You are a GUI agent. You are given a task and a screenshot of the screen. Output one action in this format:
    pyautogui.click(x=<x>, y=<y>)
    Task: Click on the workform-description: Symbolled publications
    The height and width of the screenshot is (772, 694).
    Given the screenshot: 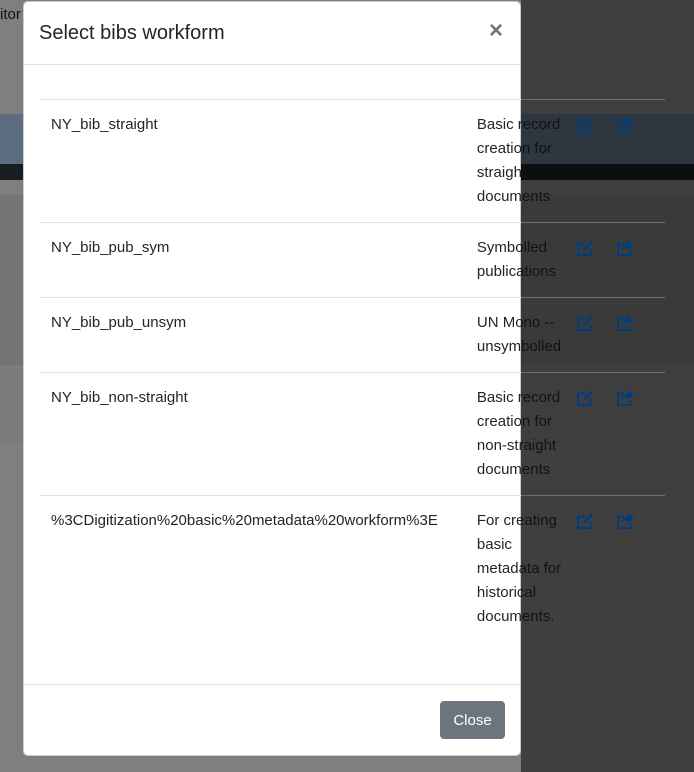 What is the action you would take?
    pyautogui.click(x=517, y=260)
    